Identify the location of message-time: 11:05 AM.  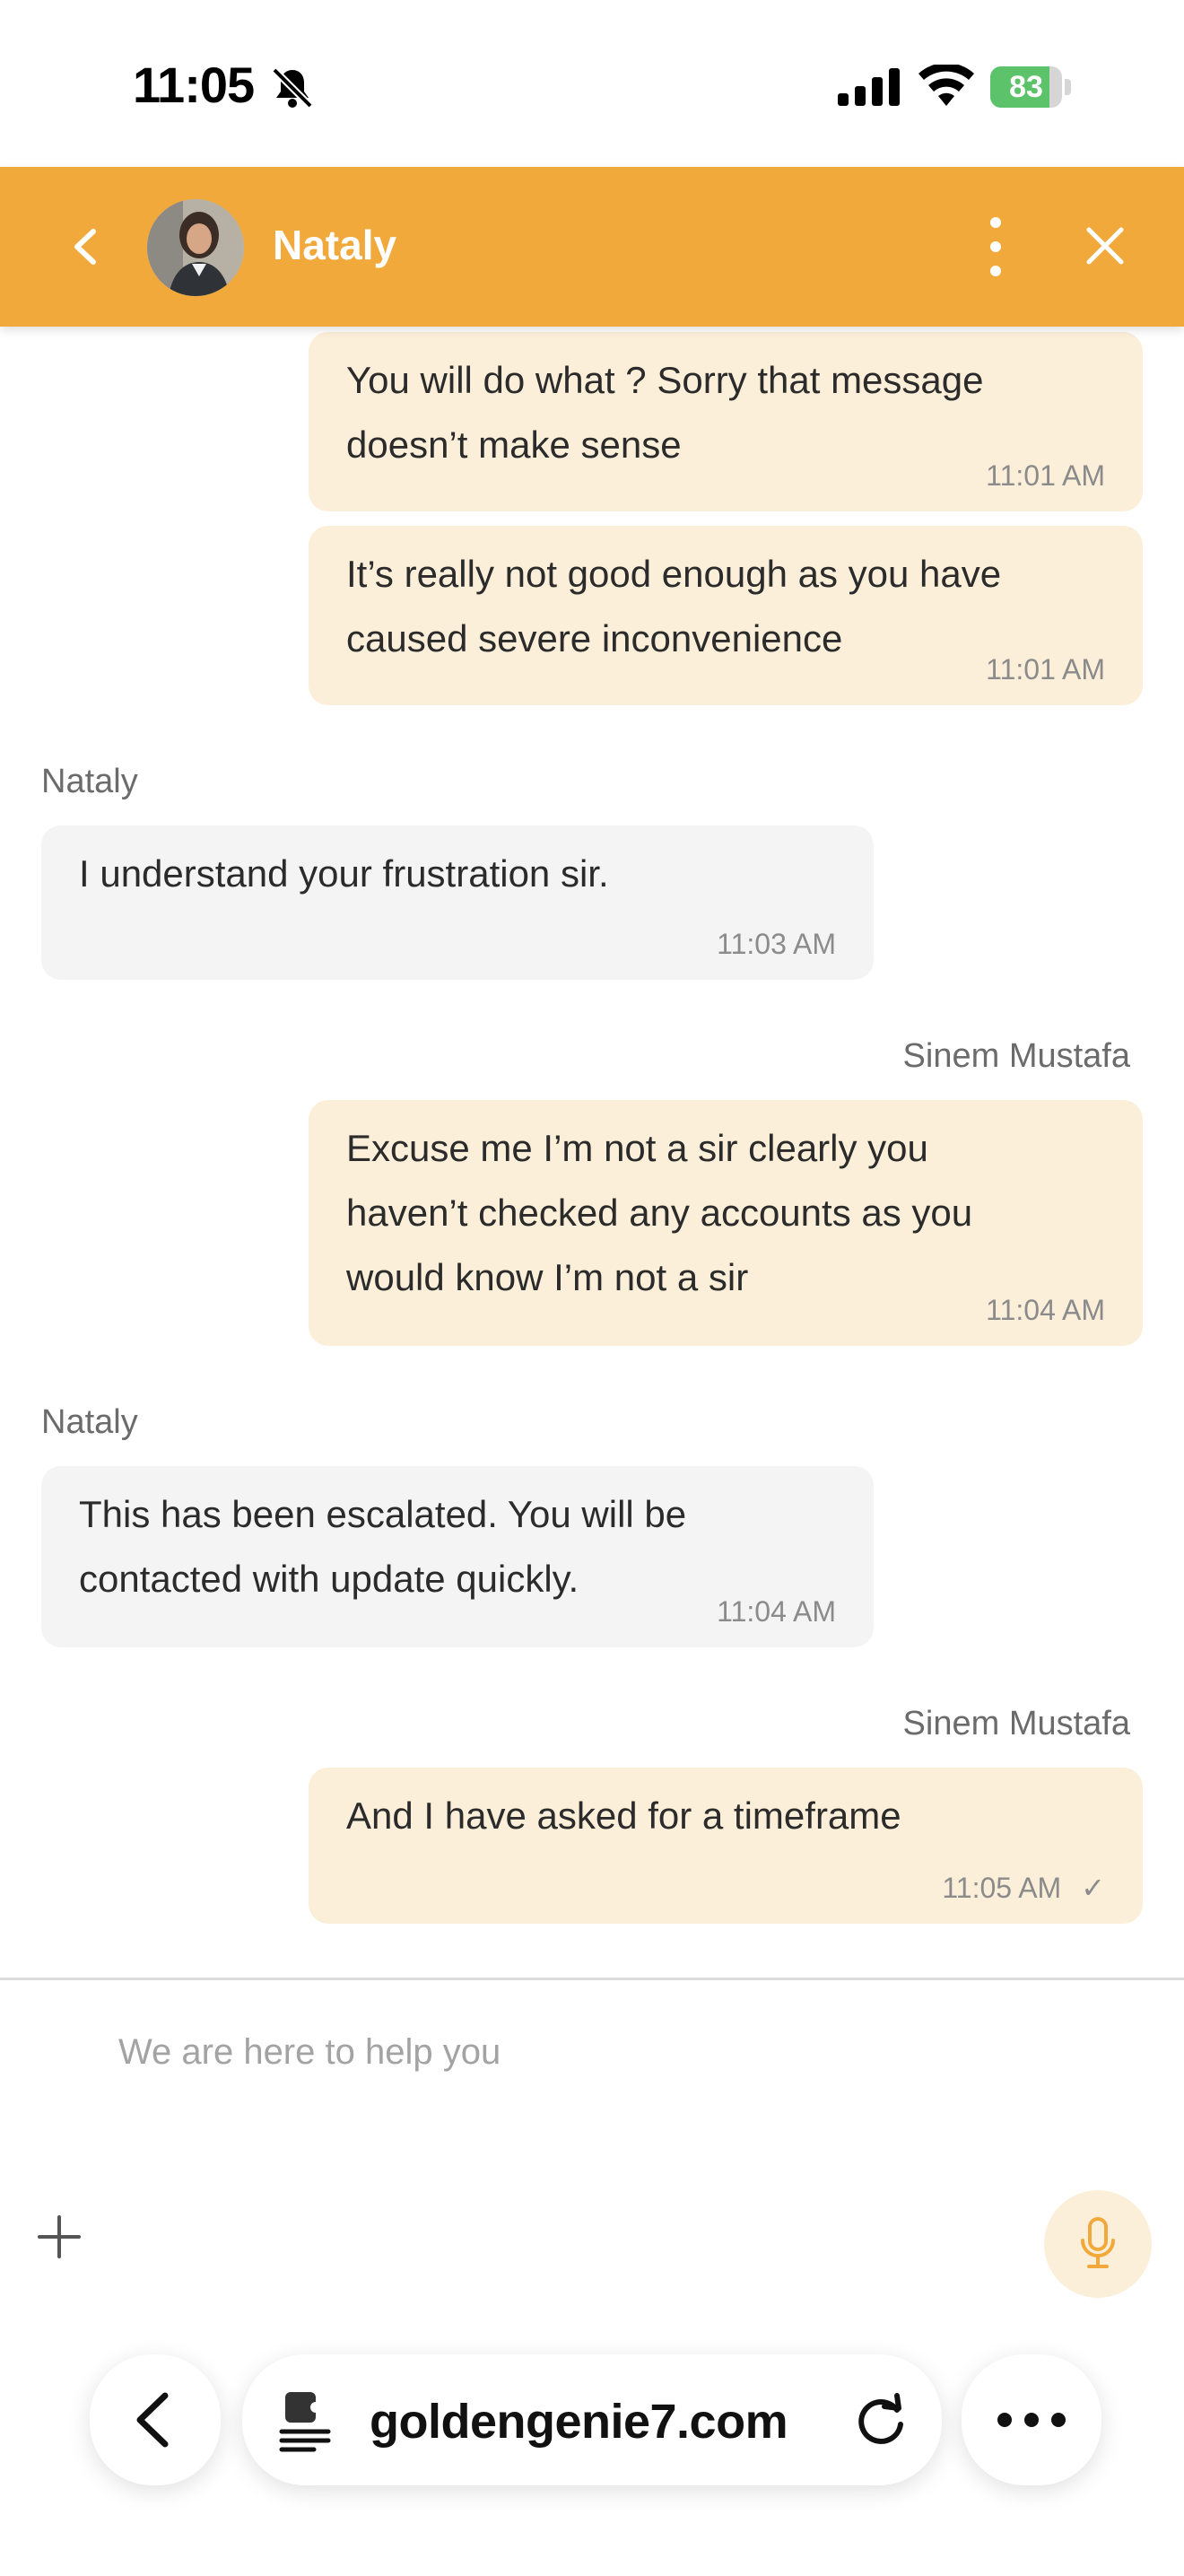
(1002, 1888).